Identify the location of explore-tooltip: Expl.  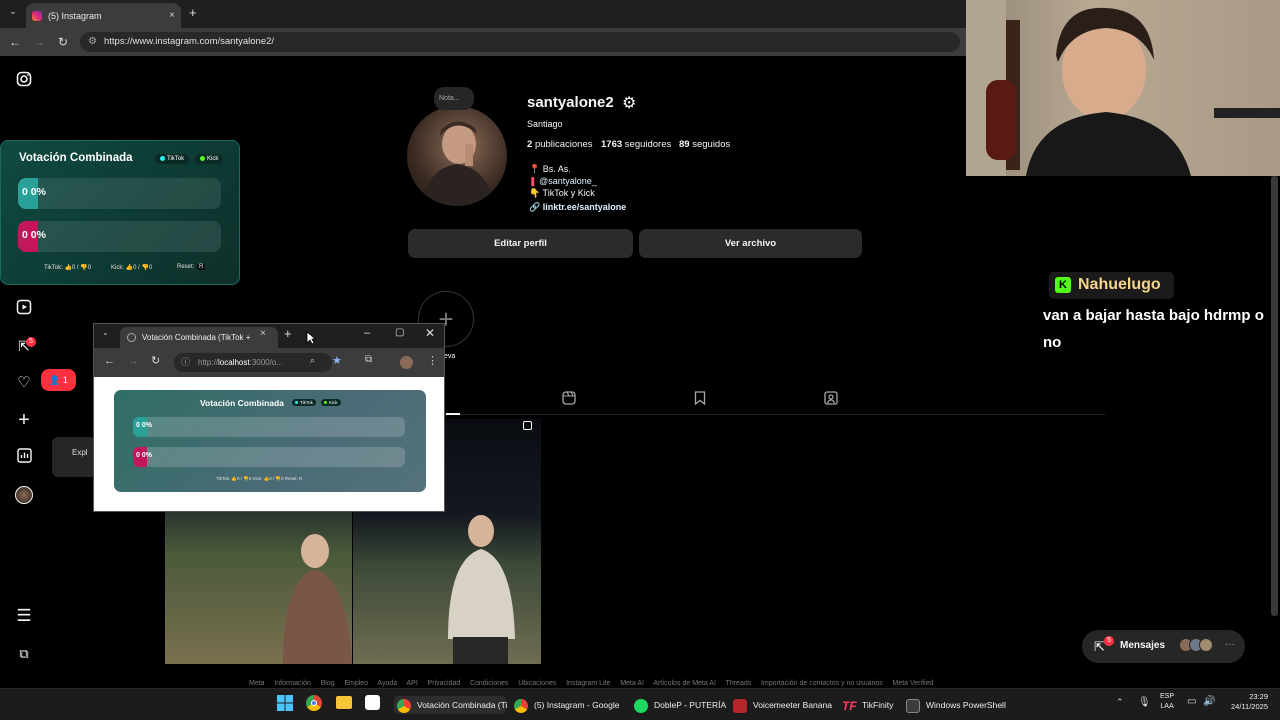
(74, 457).